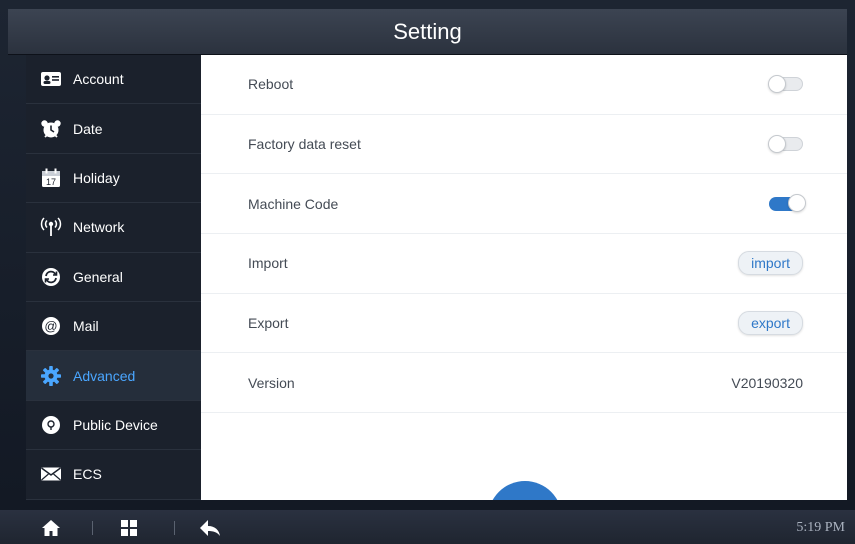 This screenshot has width=855, height=544. Describe the element at coordinates (51, 79) in the screenshot. I see `account-card-icon` at that location.